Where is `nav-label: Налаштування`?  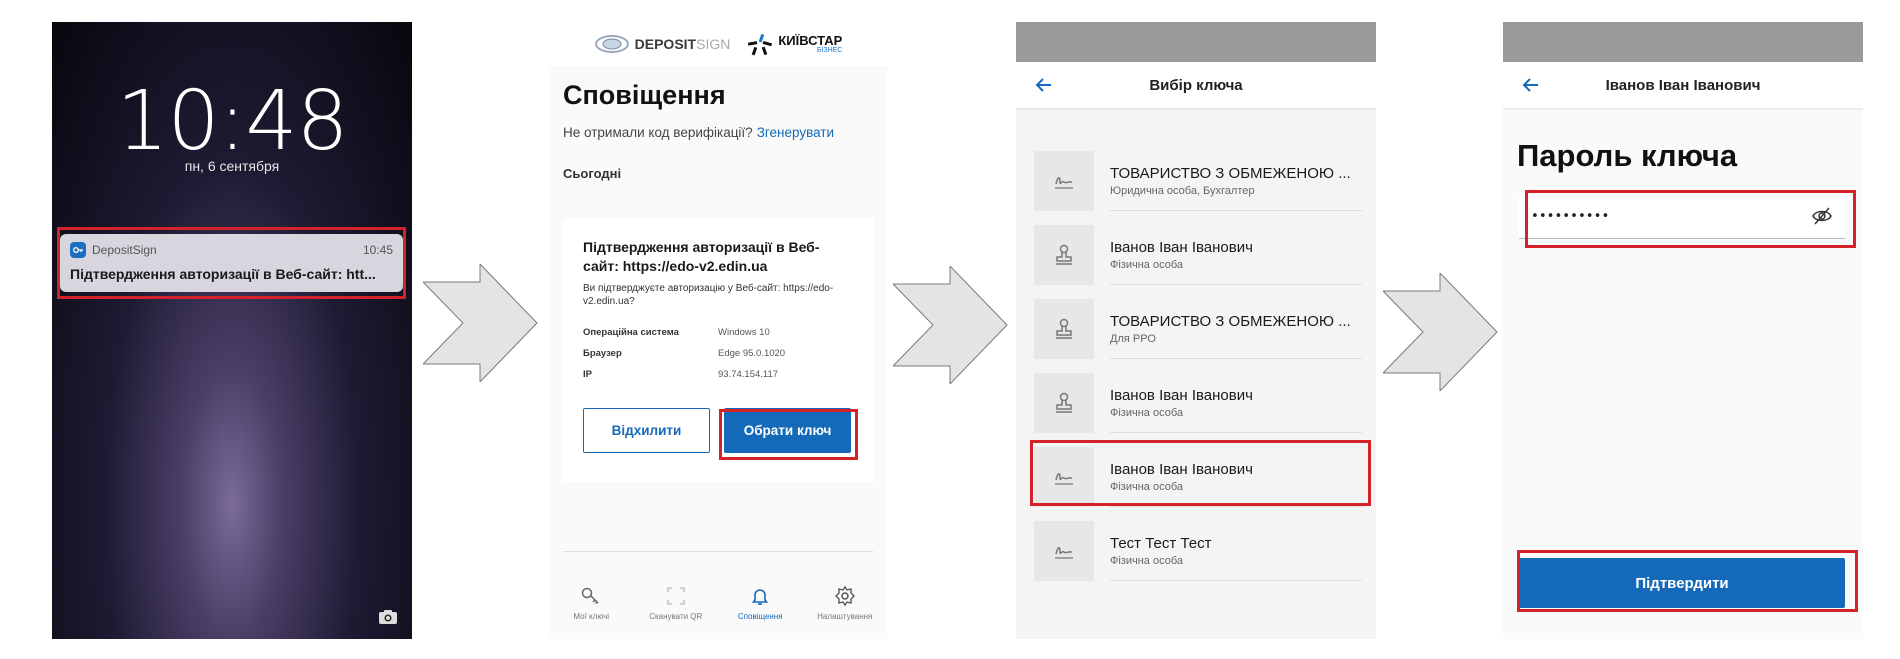
nav-label: Налаштування is located at coordinates (845, 616).